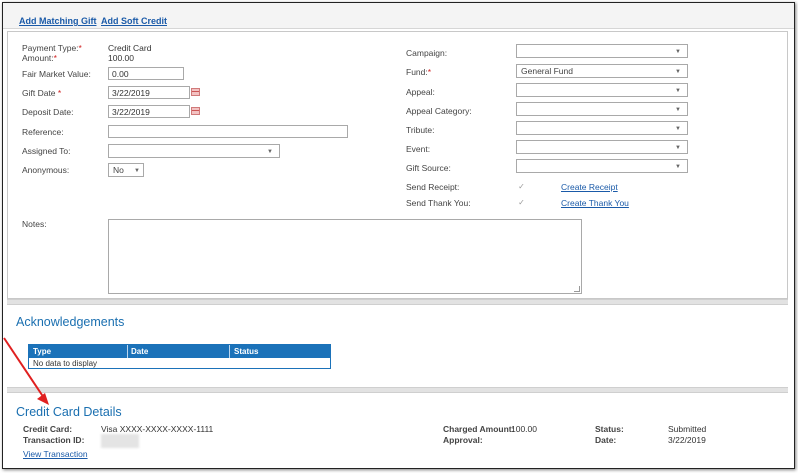 The width and height of the screenshot is (798, 473). I want to click on notes-label: Notes:, so click(34, 224).